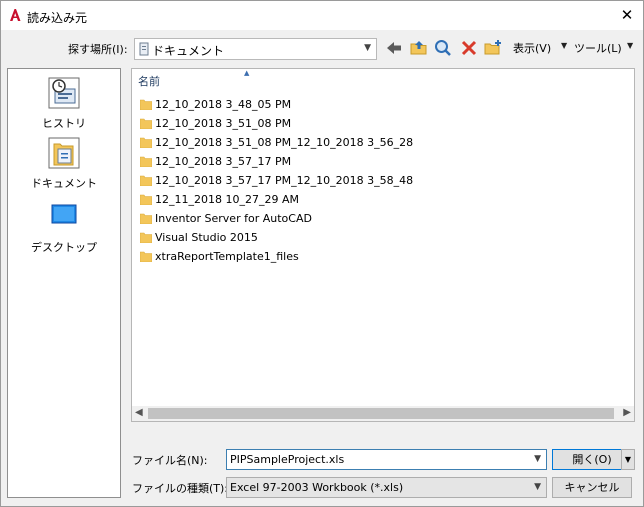 The image size is (644, 507). Describe the element at coordinates (592, 487) in the screenshot. I see `cancel-button: キャンセル` at that location.